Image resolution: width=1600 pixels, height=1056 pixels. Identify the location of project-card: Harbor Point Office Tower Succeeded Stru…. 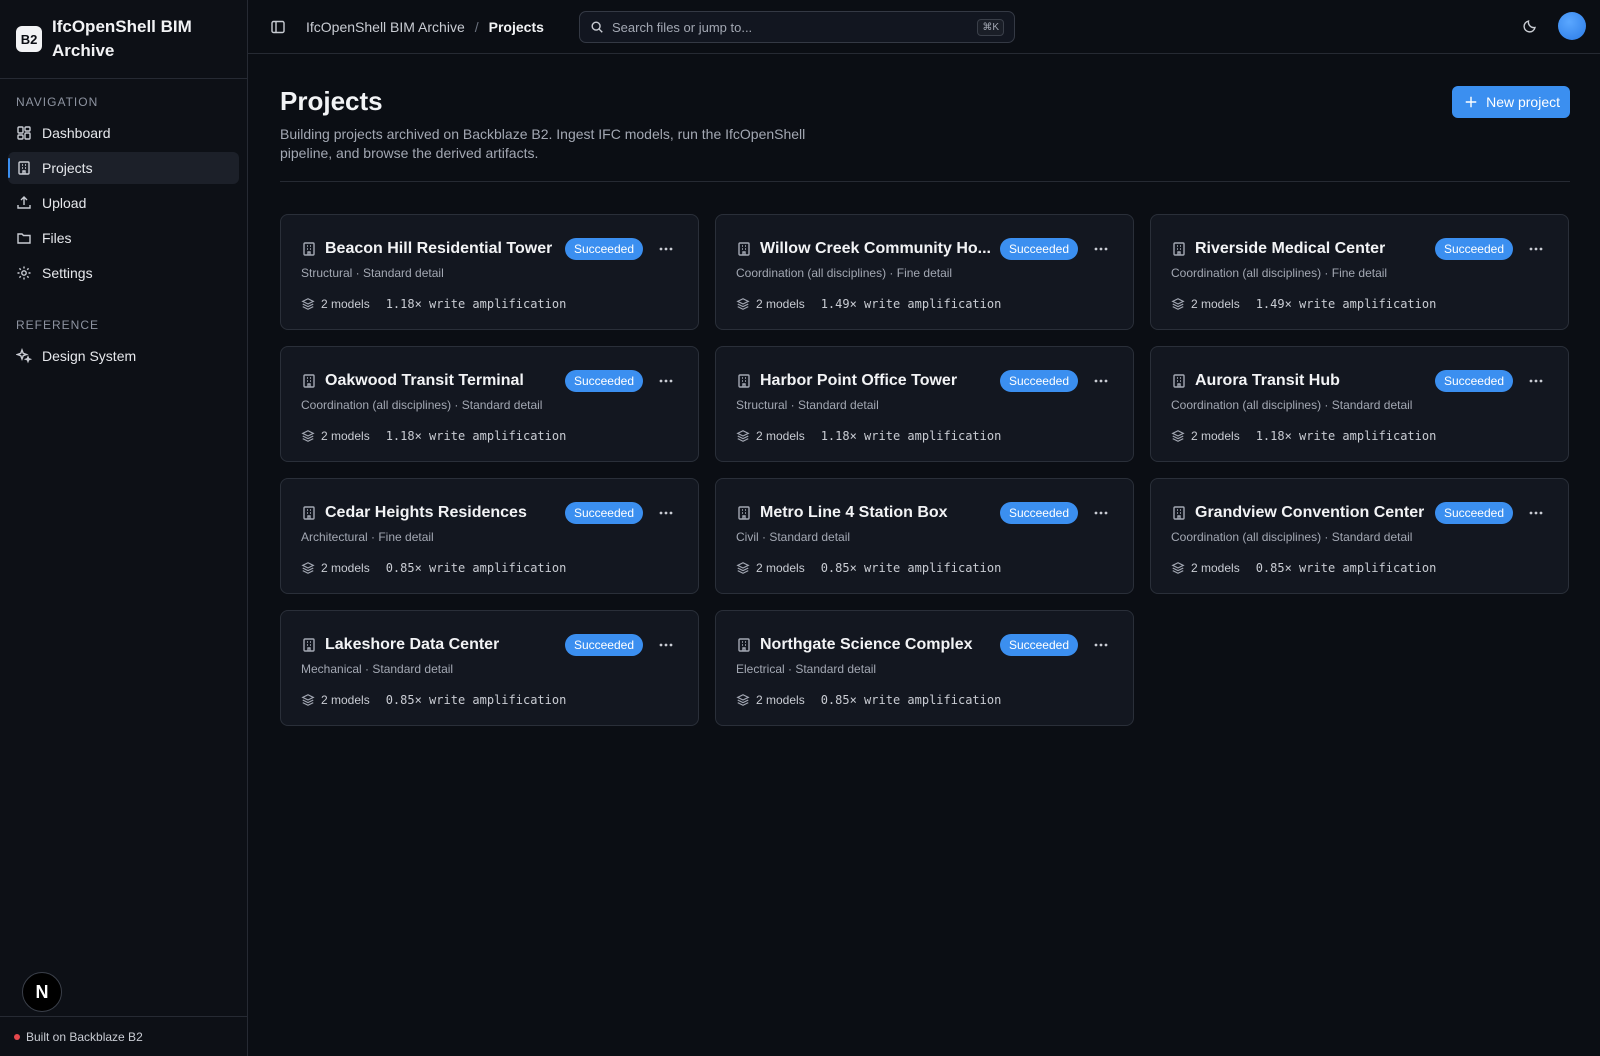
(924, 404).